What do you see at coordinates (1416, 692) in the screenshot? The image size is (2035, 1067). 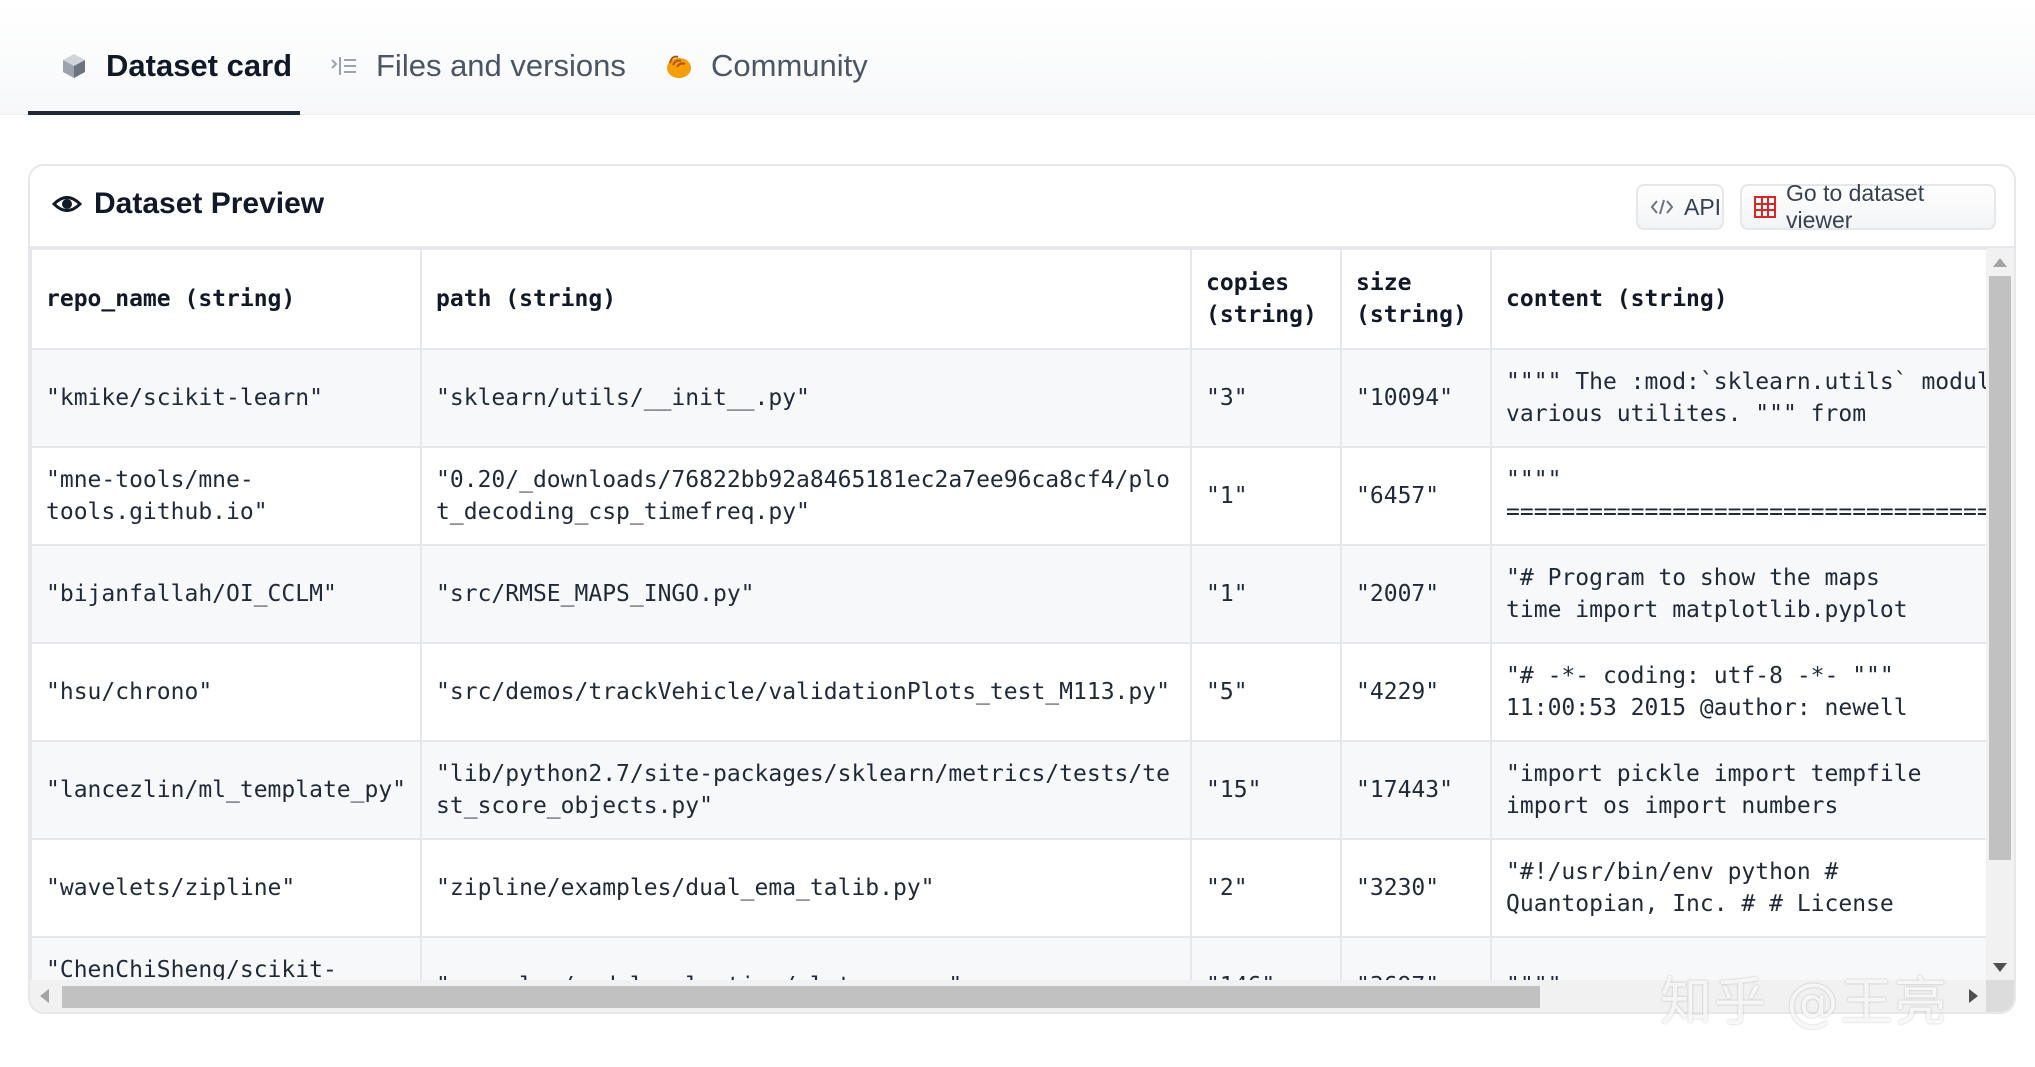 I see `cell-size: "4229"` at bounding box center [1416, 692].